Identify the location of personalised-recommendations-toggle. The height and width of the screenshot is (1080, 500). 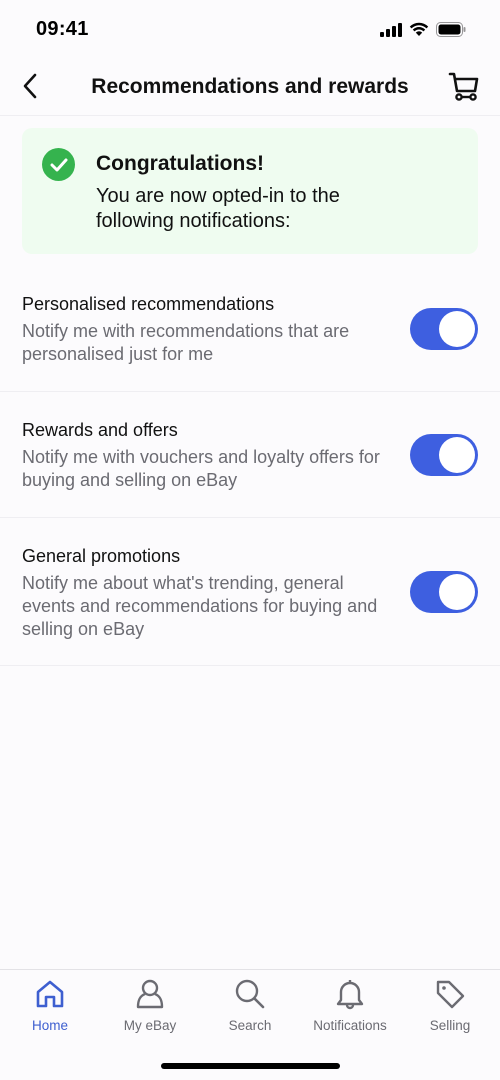
(444, 329).